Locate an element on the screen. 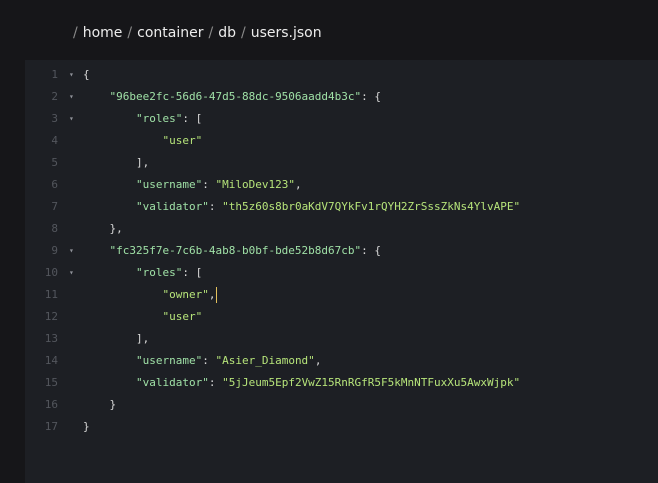  json-punctuation: { is located at coordinates (86, 74).